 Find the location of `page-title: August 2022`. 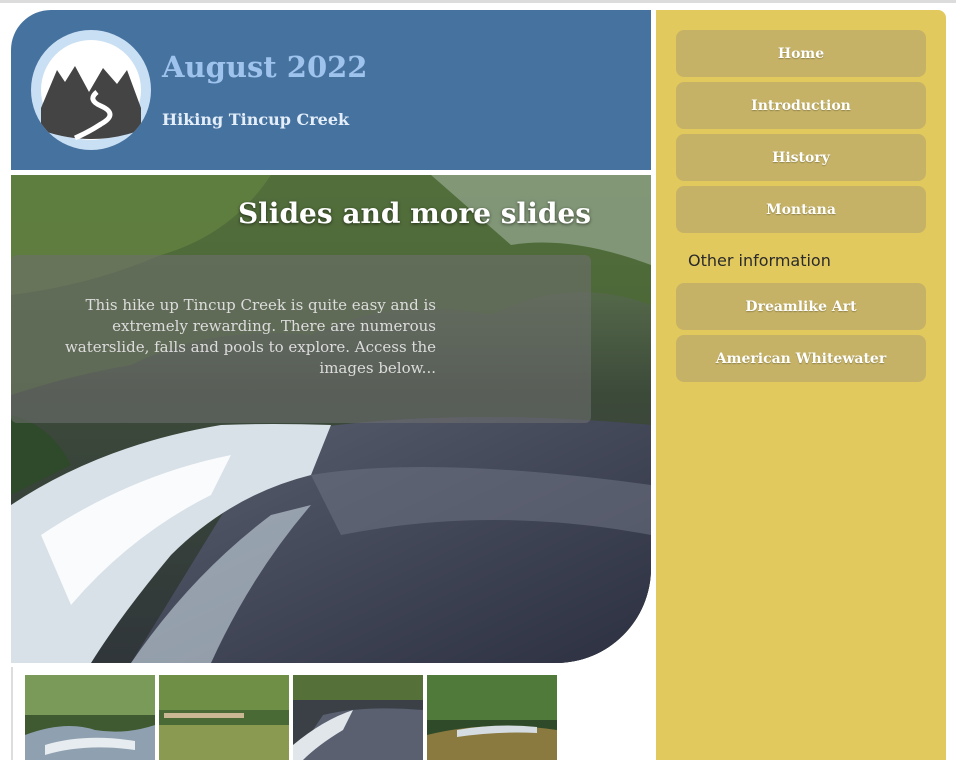

page-title: August 2022 is located at coordinates (265, 67).